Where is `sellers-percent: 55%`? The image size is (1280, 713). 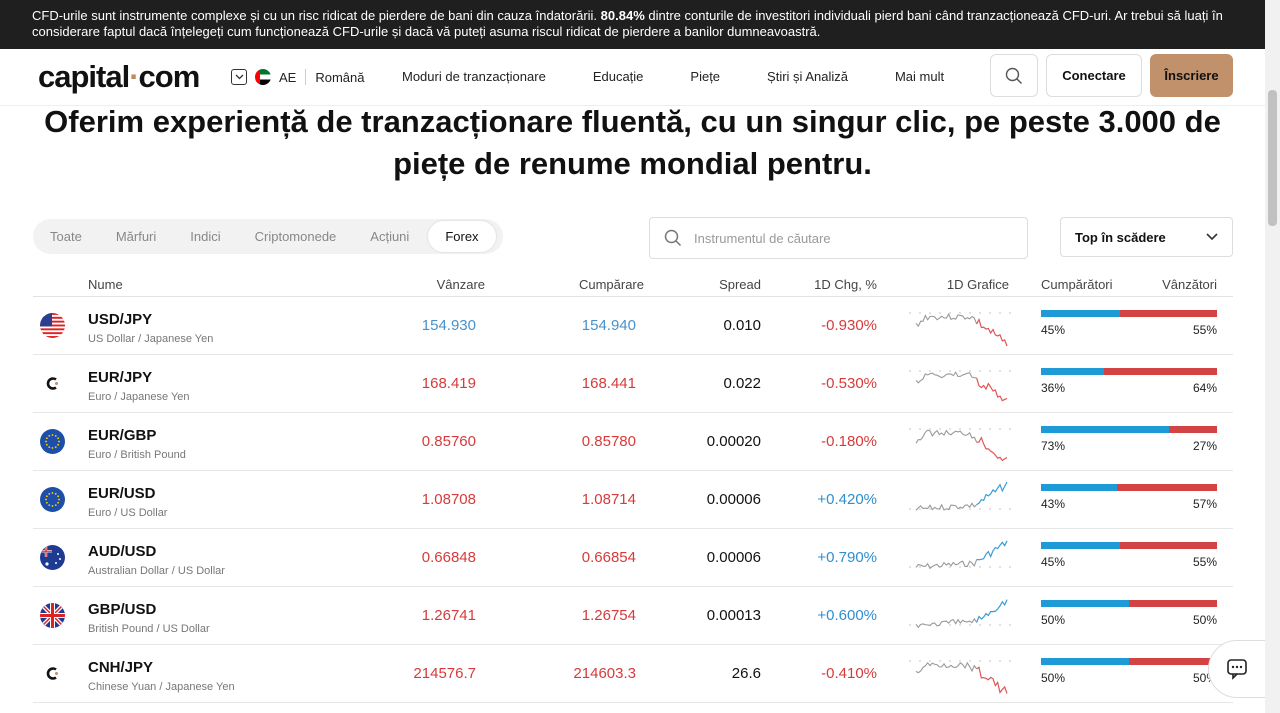 sellers-percent: 55% is located at coordinates (1204, 330).